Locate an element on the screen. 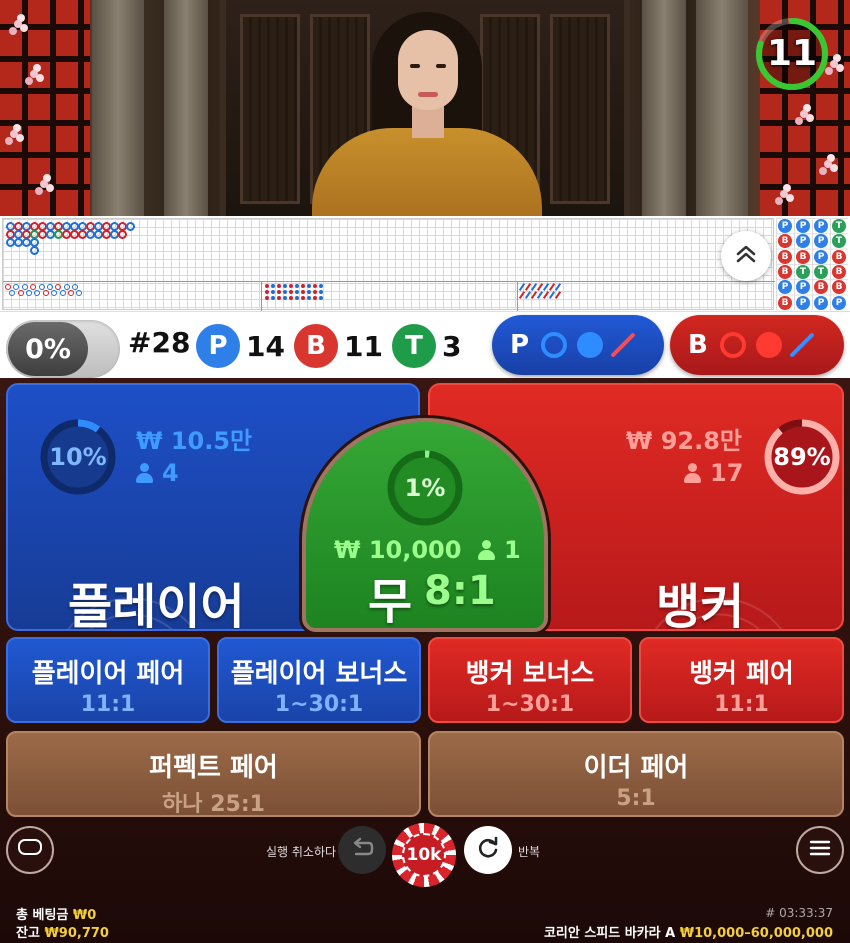 The image size is (850, 943). either-pair-label: 이더 페어 is located at coordinates (636, 768).